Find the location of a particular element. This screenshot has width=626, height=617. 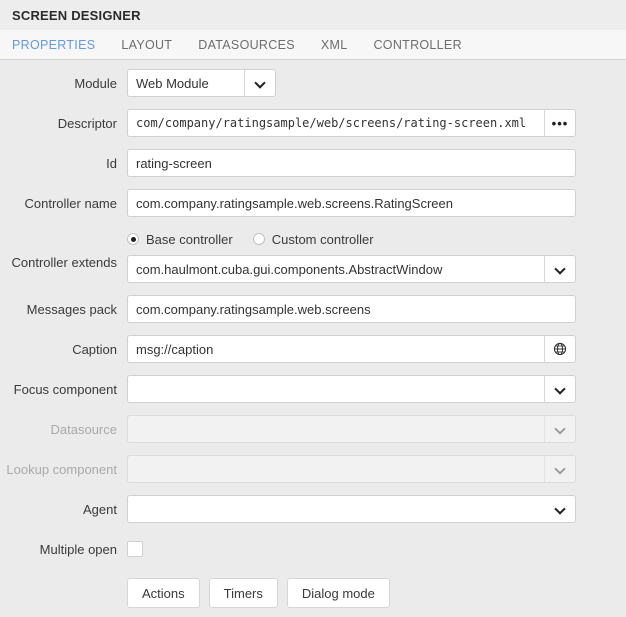

module-label: Module is located at coordinates (95, 83).